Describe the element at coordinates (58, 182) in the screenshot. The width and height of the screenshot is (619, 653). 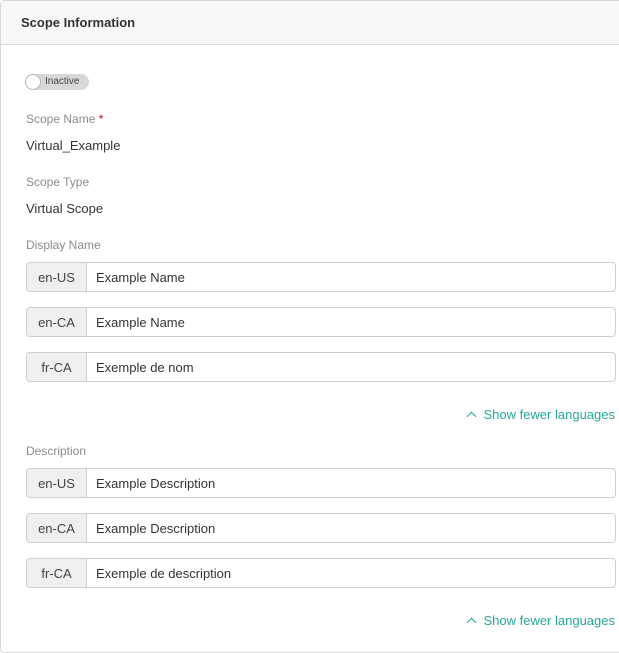
I see `scope-type-label: Scope Type` at that location.